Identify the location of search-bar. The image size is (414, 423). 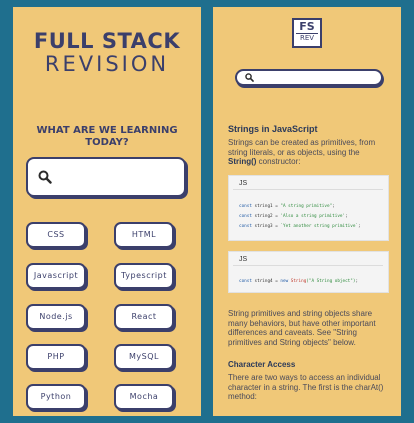
(309, 77).